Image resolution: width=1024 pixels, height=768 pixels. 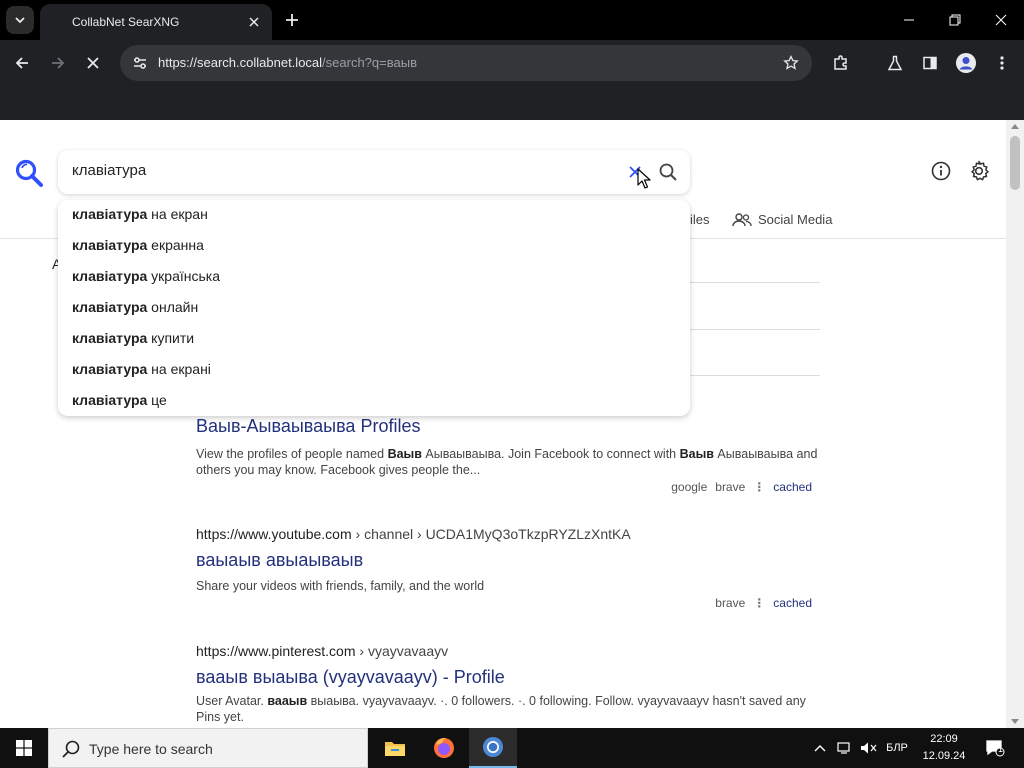 I want to click on tab-close-button, so click(x=254, y=22).